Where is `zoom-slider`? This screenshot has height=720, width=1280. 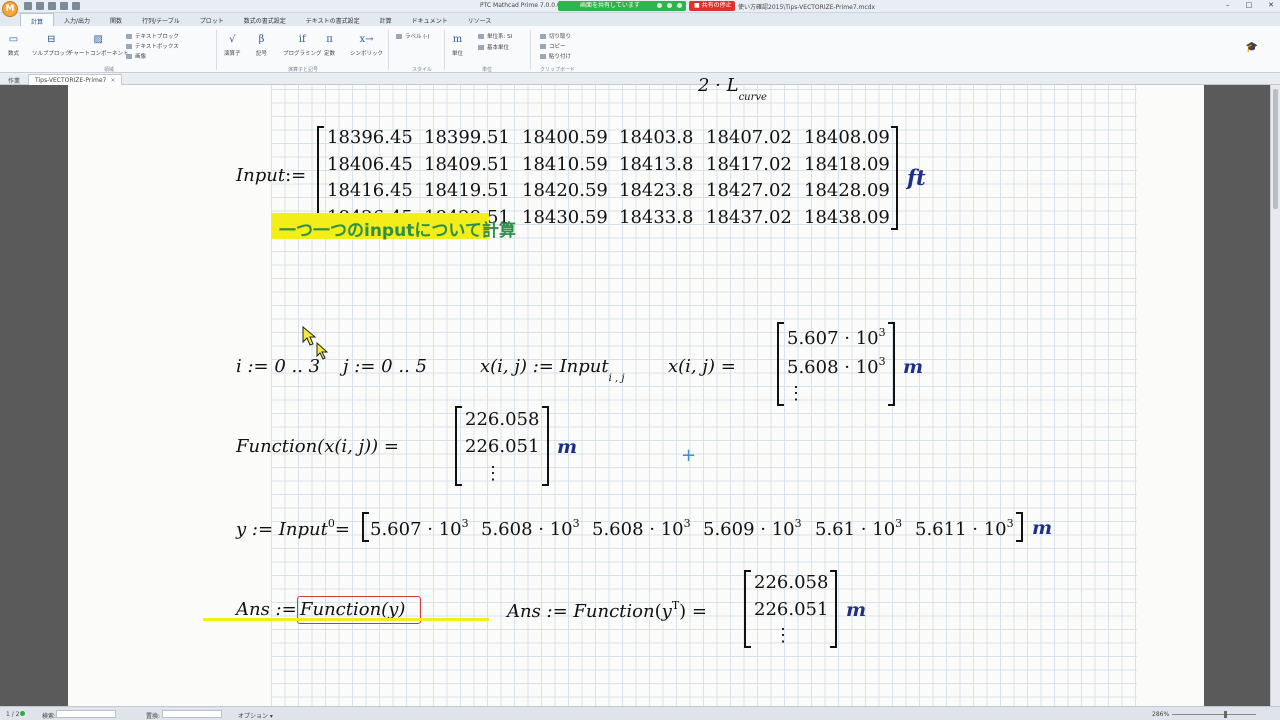
zoom-slider is located at coordinates (1214, 714).